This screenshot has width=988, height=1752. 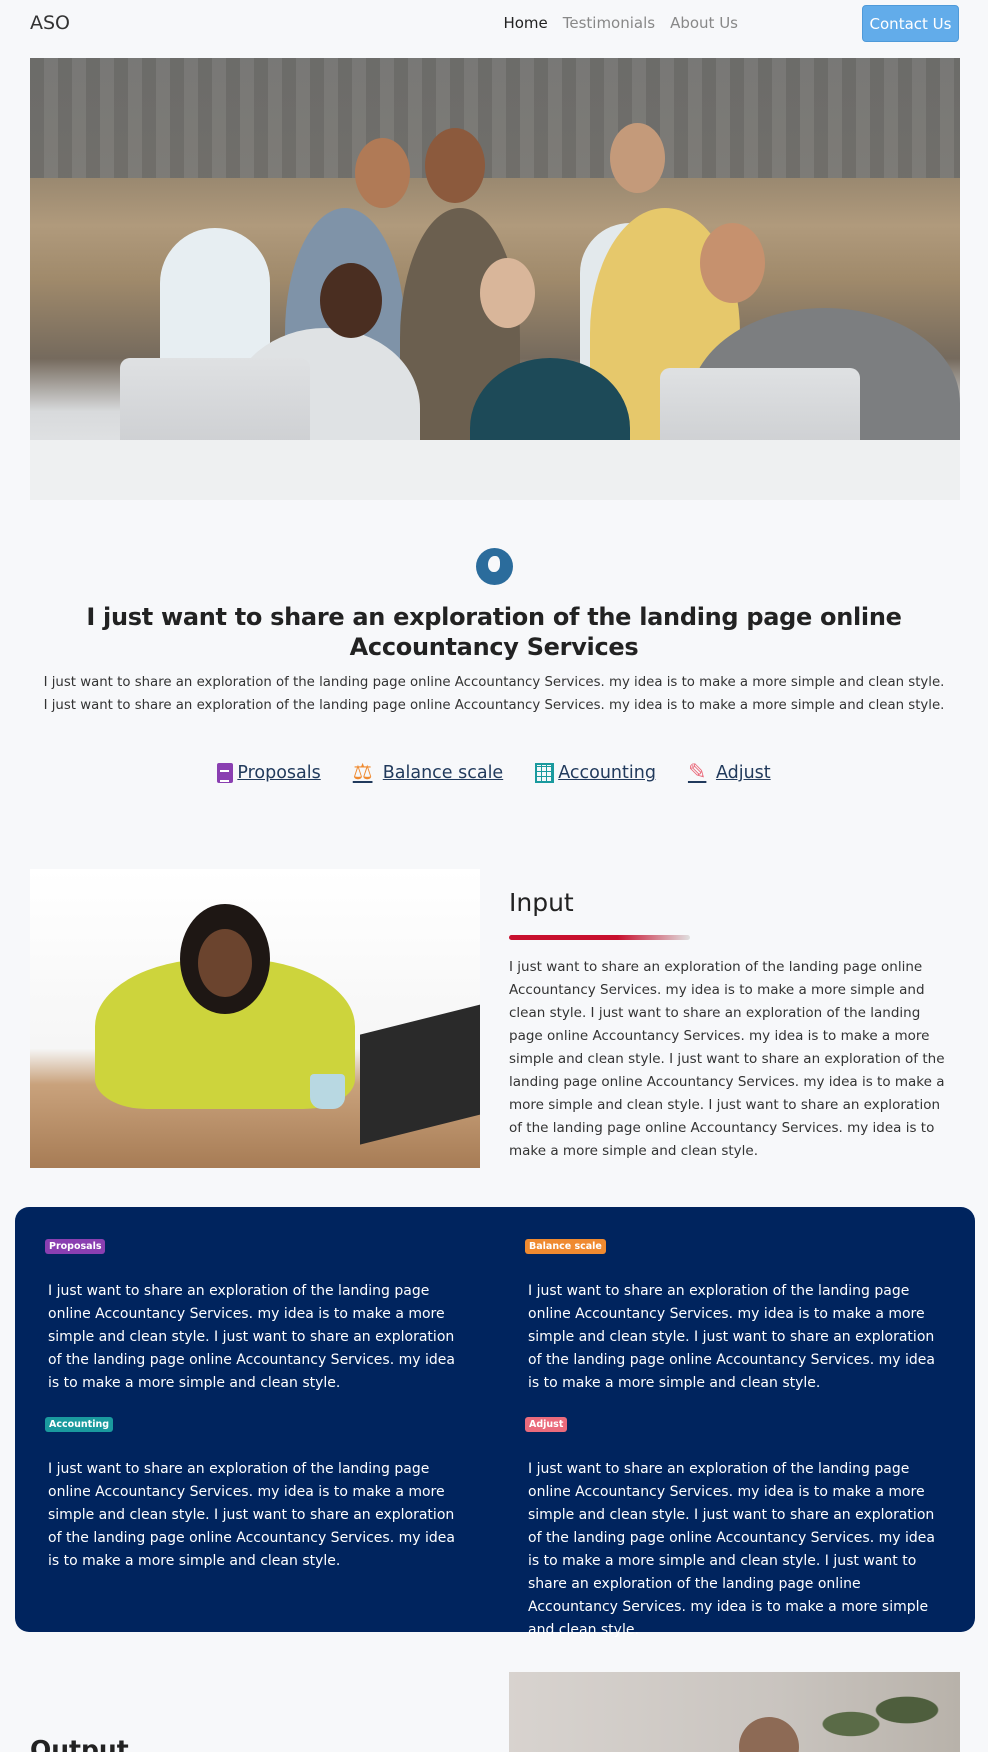 I want to click on calculator-icon, so click(x=545, y=773).